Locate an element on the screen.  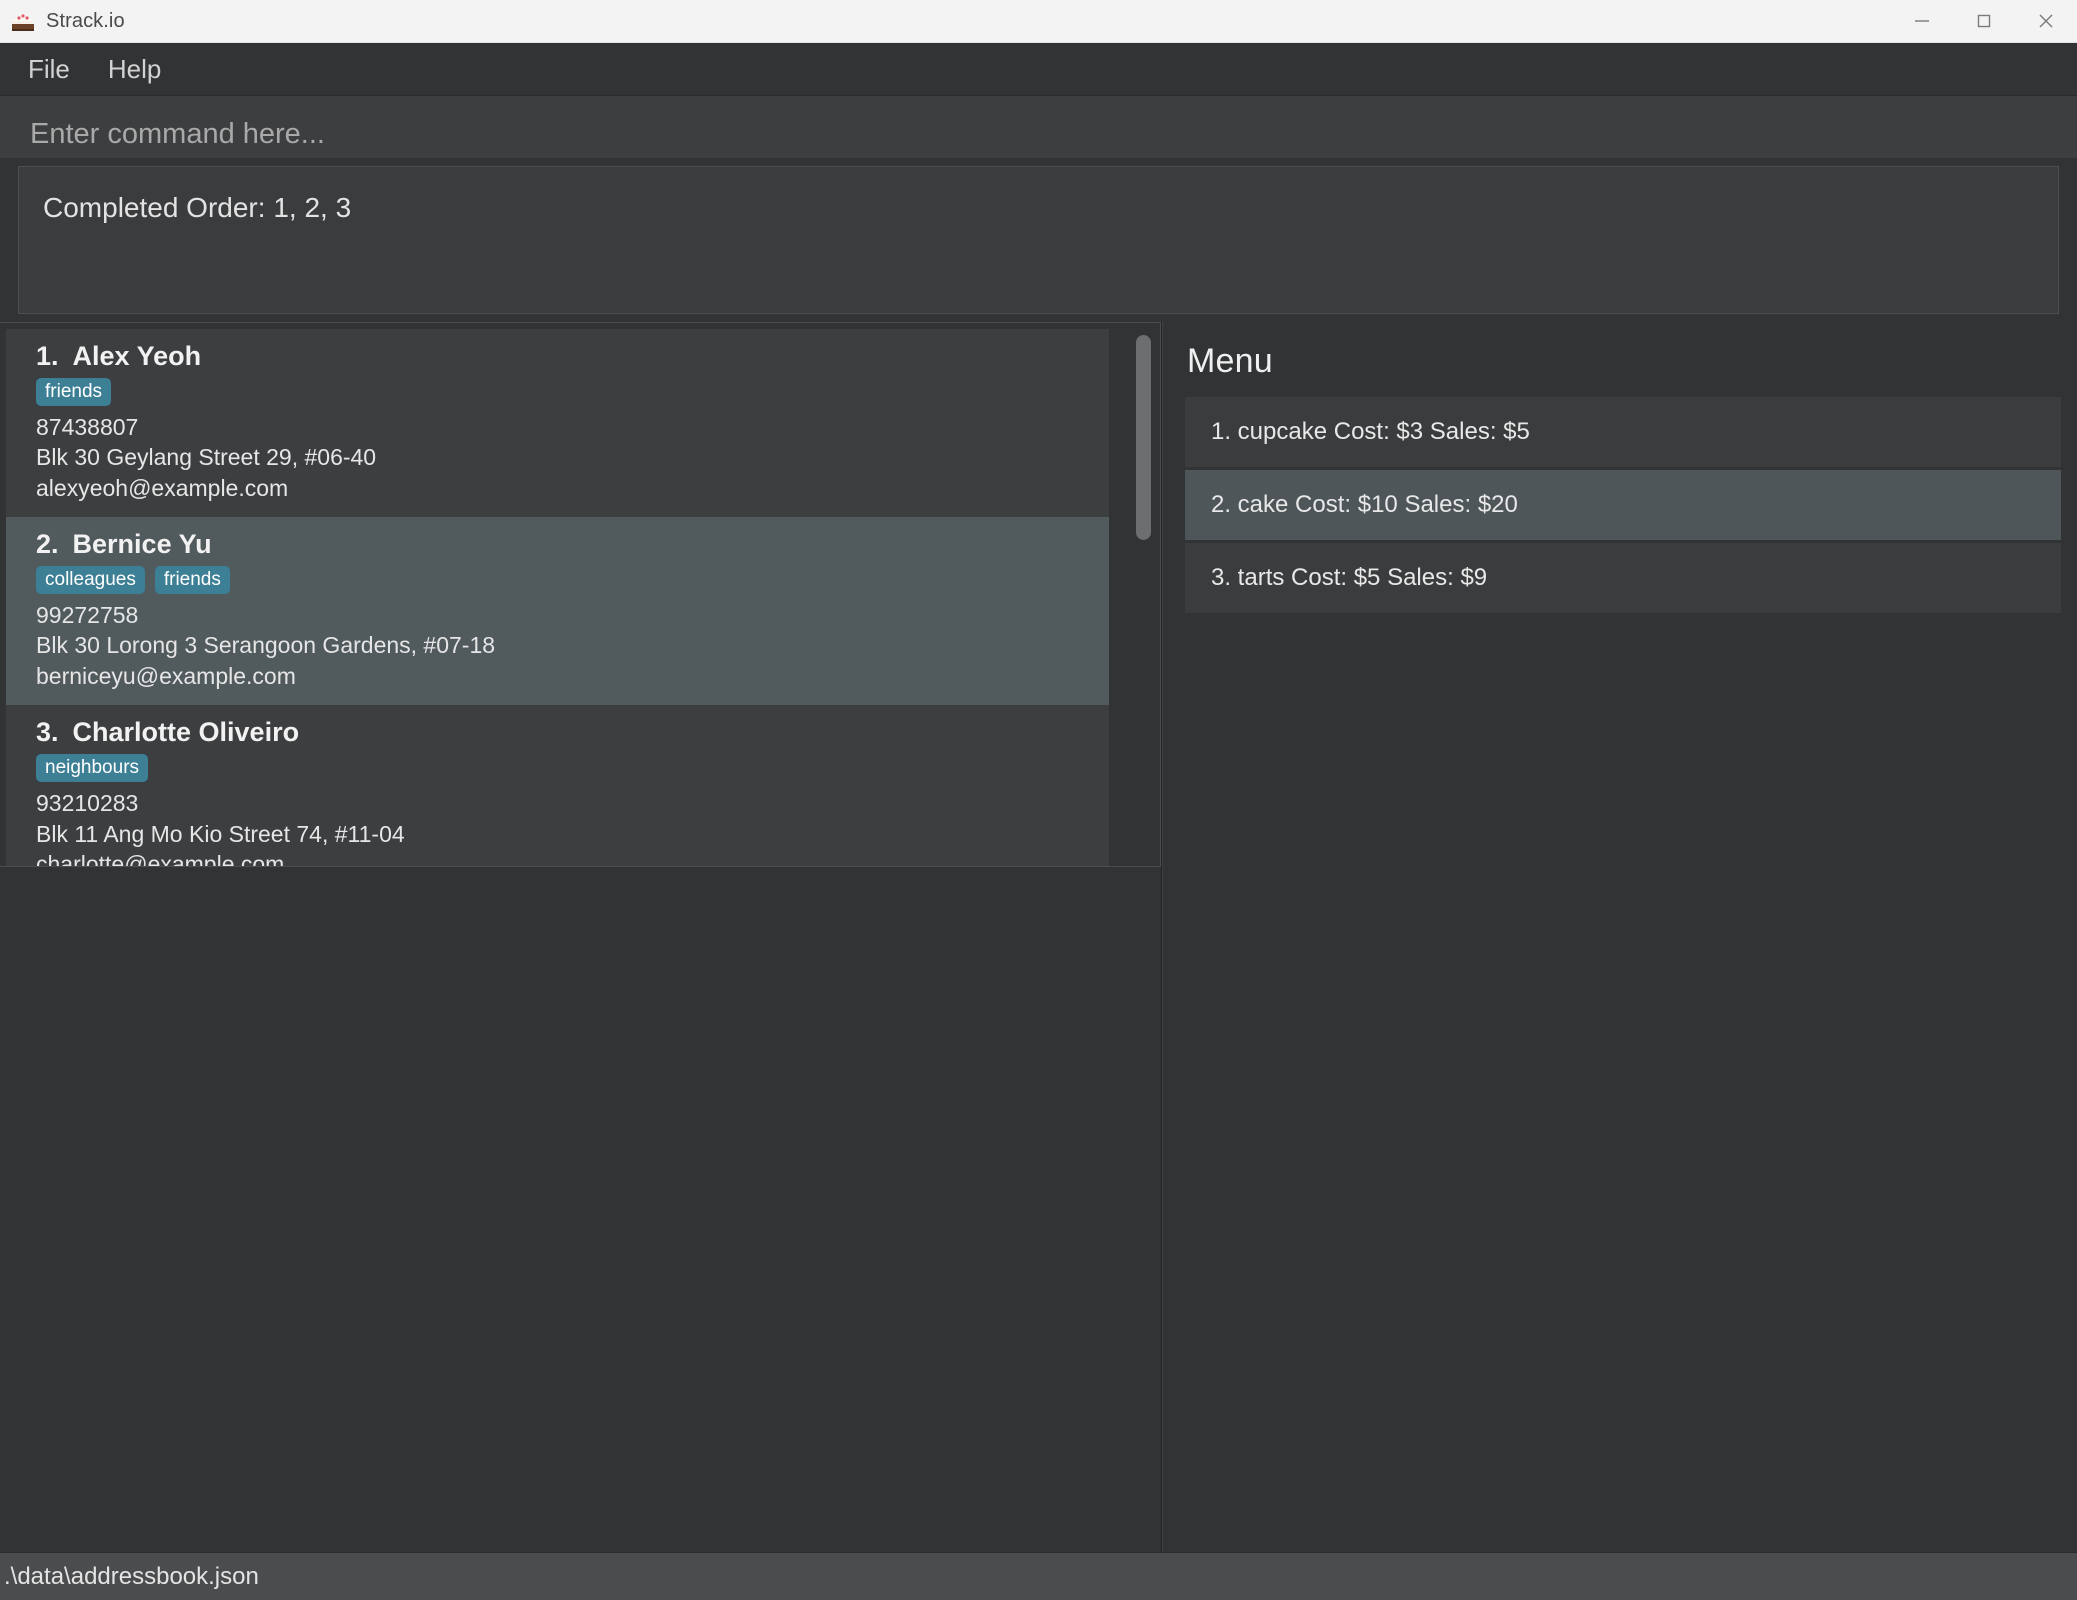
scrollbar-thumb is located at coordinates (1143, 437).